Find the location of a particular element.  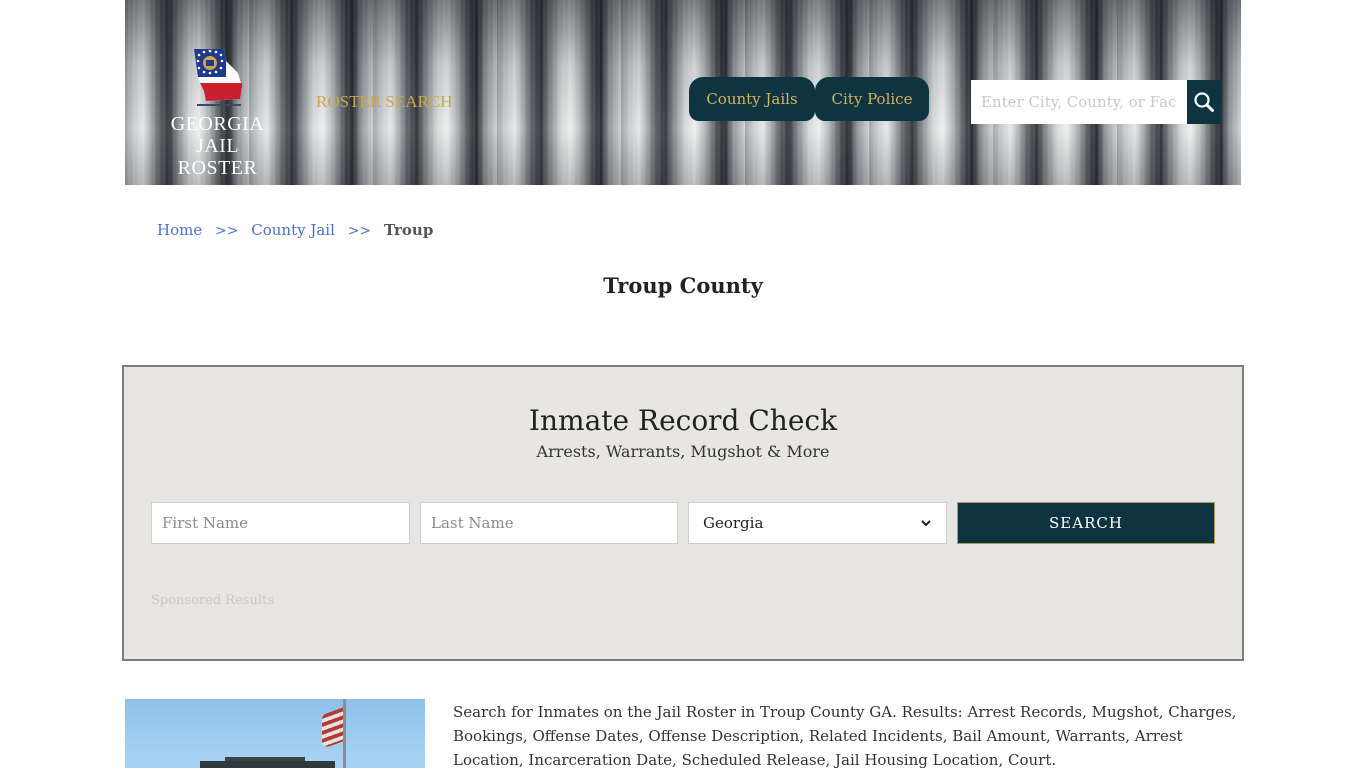

sponsored-results-label: Sponsored Results is located at coordinates (212, 600).